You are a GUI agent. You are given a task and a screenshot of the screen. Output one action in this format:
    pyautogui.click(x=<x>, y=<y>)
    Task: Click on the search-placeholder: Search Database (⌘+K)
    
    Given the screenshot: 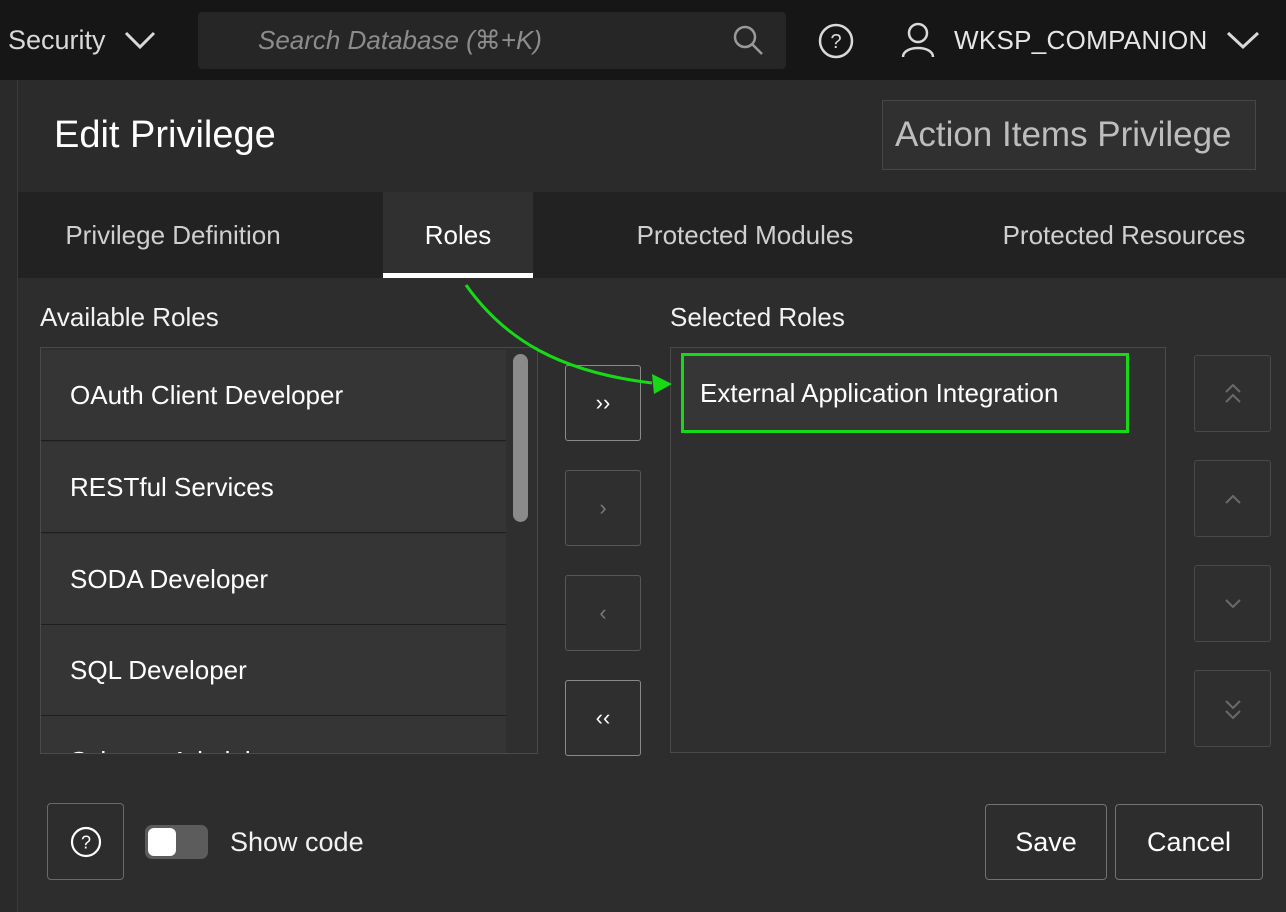 What is the action you would take?
    pyautogui.click(x=400, y=40)
    